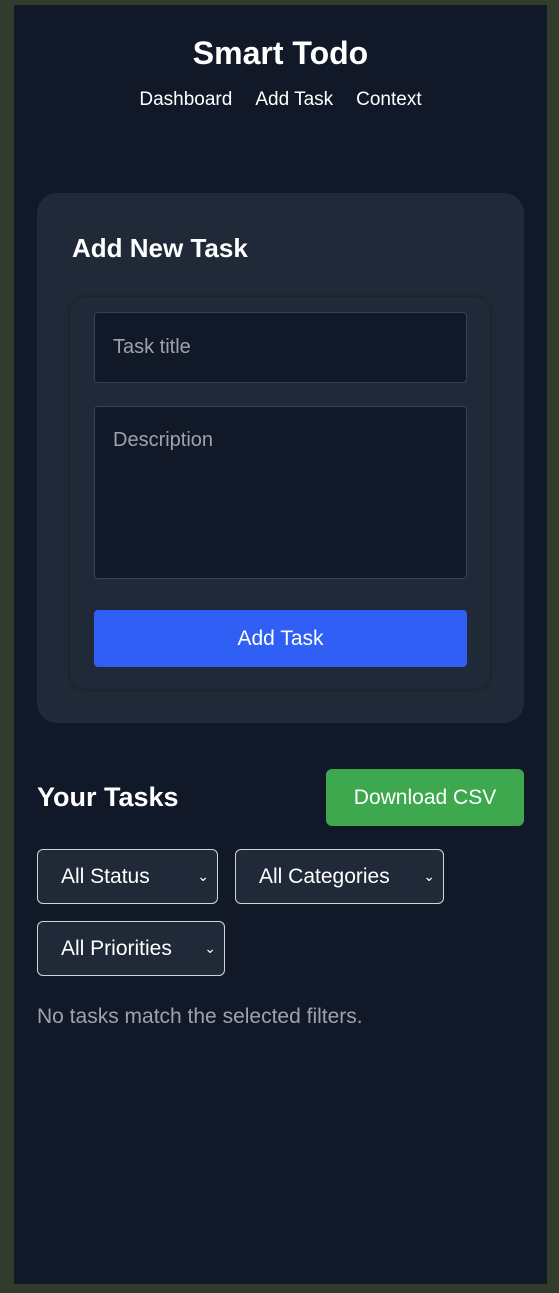 The height and width of the screenshot is (1293, 559). What do you see at coordinates (116, 948) in the screenshot?
I see `priority-filter-value: All Priorities` at bounding box center [116, 948].